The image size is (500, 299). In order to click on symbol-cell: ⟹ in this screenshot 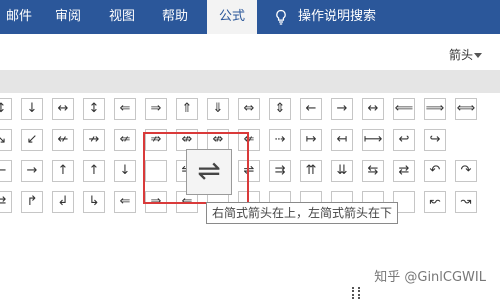, I will do `click(435, 109)`.